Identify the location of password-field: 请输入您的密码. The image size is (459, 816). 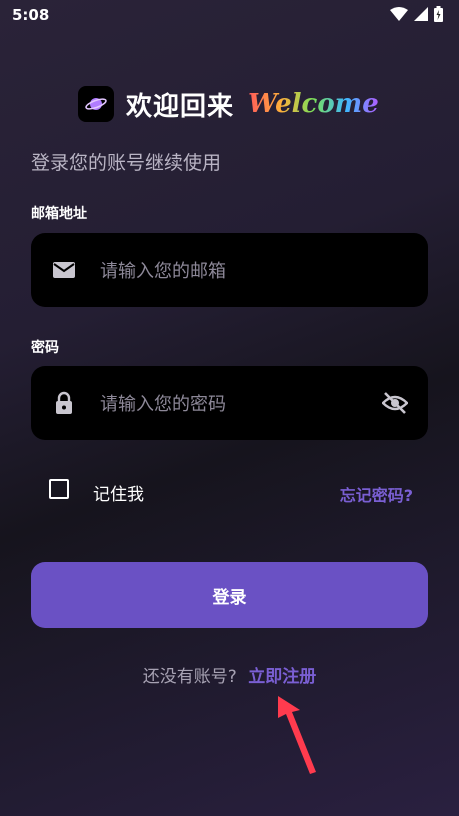
(229, 403).